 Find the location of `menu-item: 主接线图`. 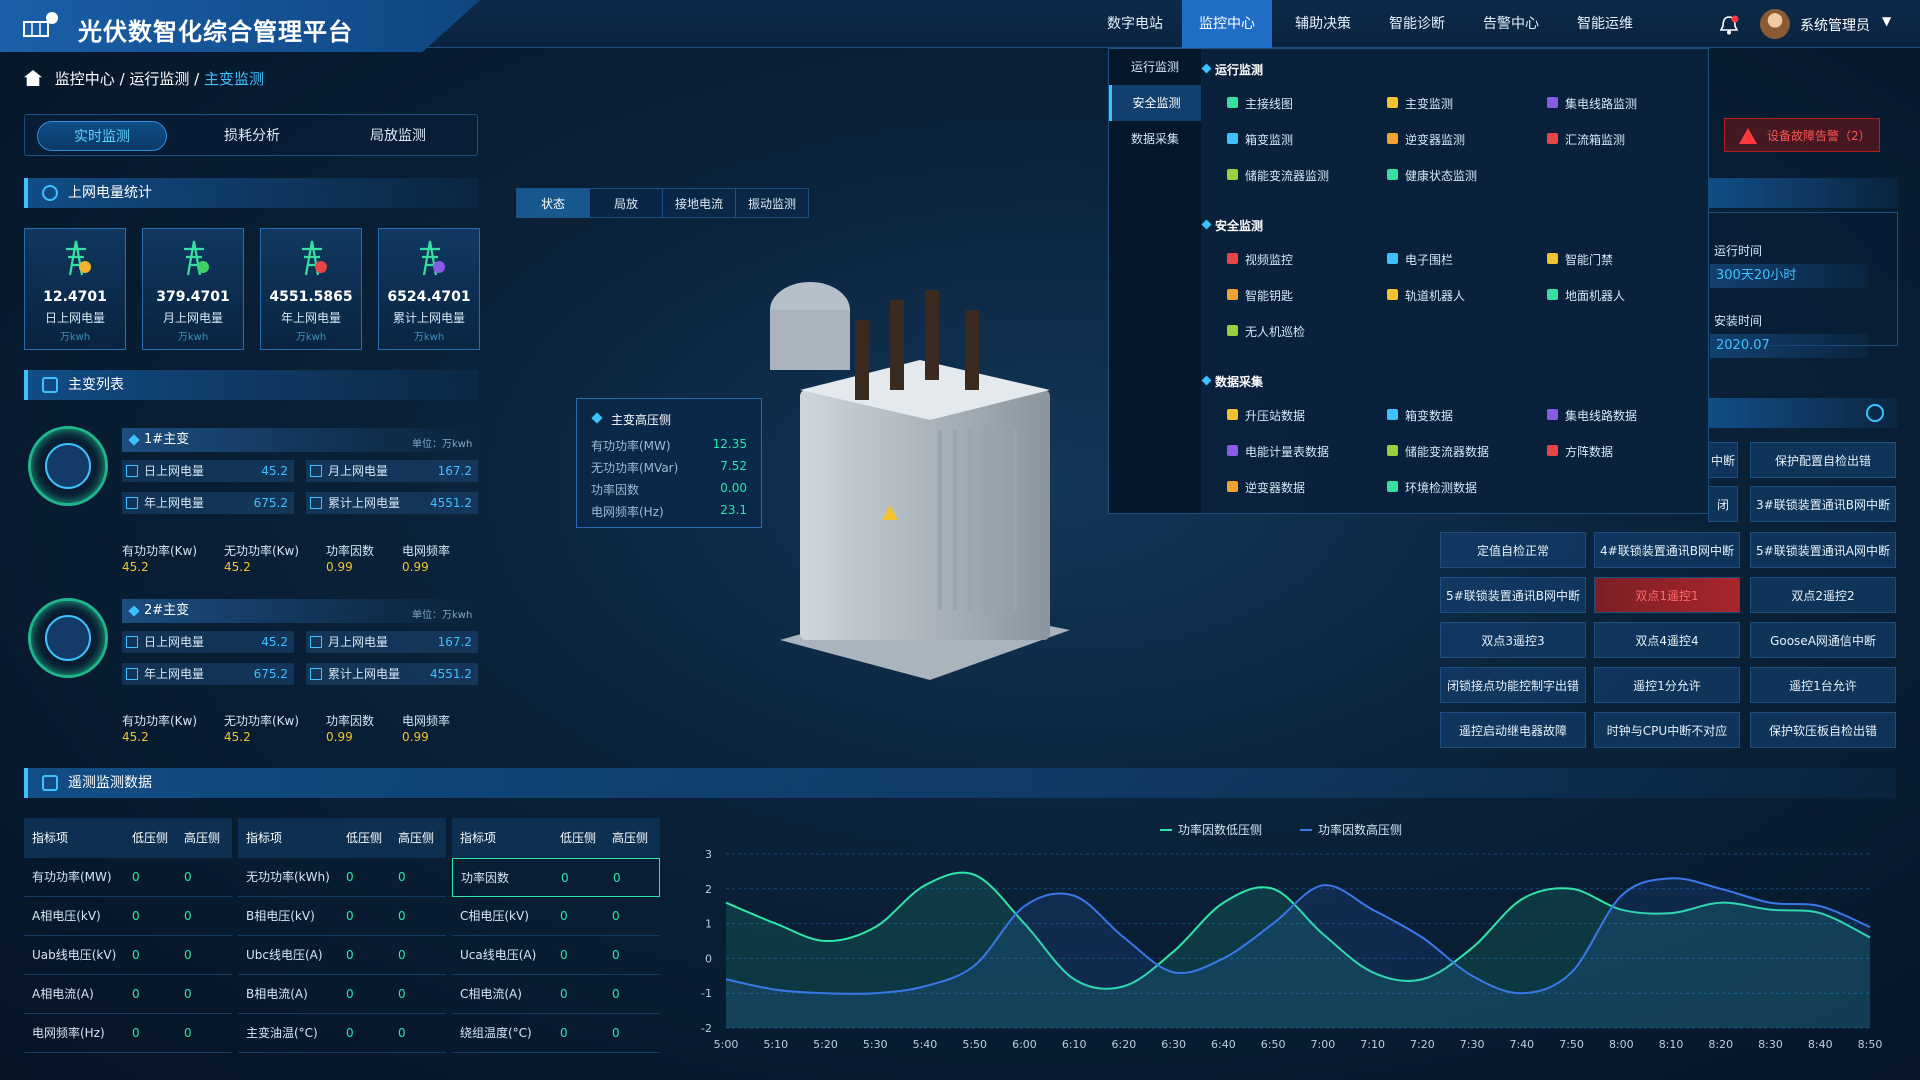

menu-item: 主接线图 is located at coordinates (1260, 103).